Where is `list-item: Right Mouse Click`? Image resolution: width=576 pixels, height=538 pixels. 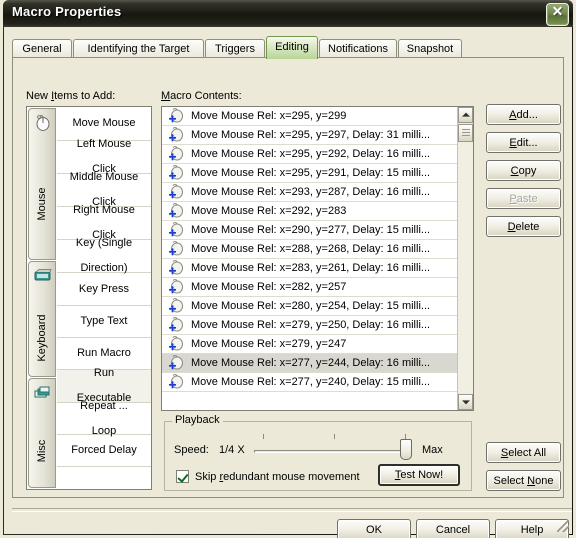
list-item: Right Mouse Click is located at coordinates (104, 222).